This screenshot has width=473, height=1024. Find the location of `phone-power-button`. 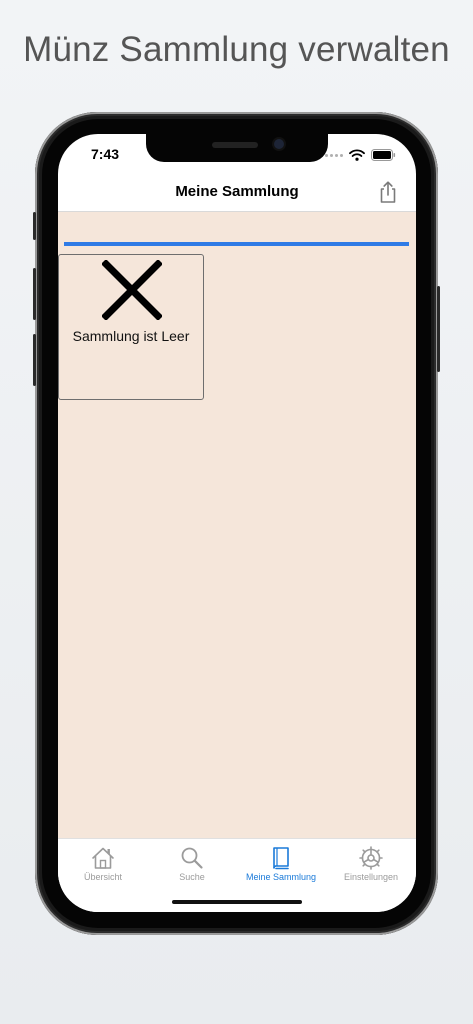

phone-power-button is located at coordinates (438, 329).